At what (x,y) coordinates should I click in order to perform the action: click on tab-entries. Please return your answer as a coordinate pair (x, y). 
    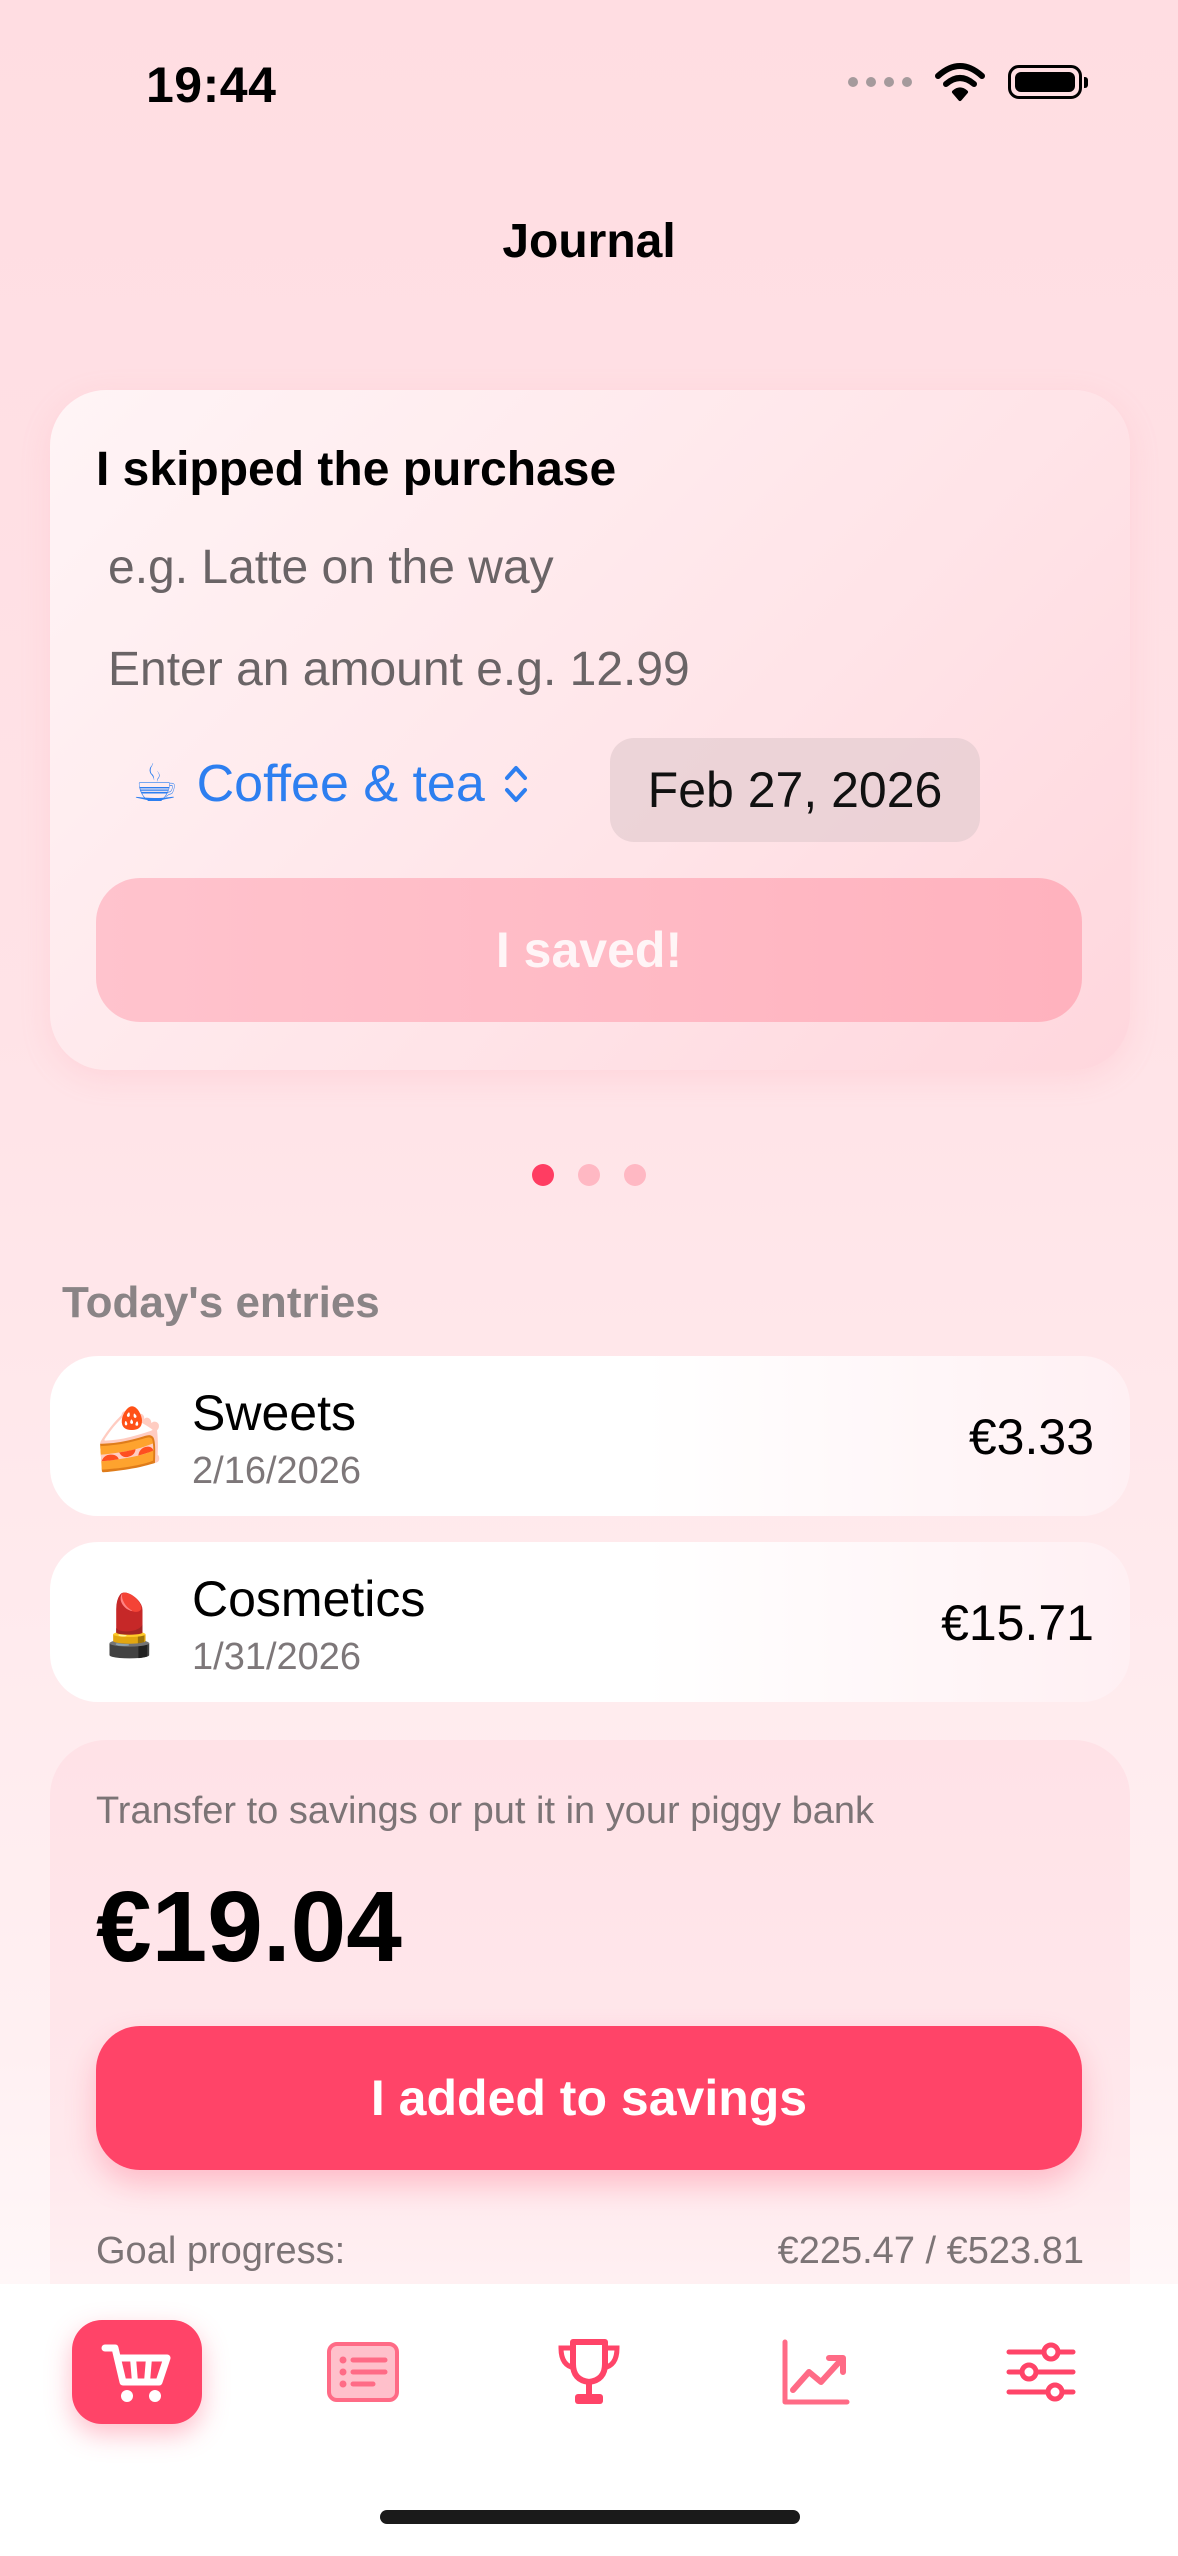
    Looking at the image, I should click on (363, 2372).